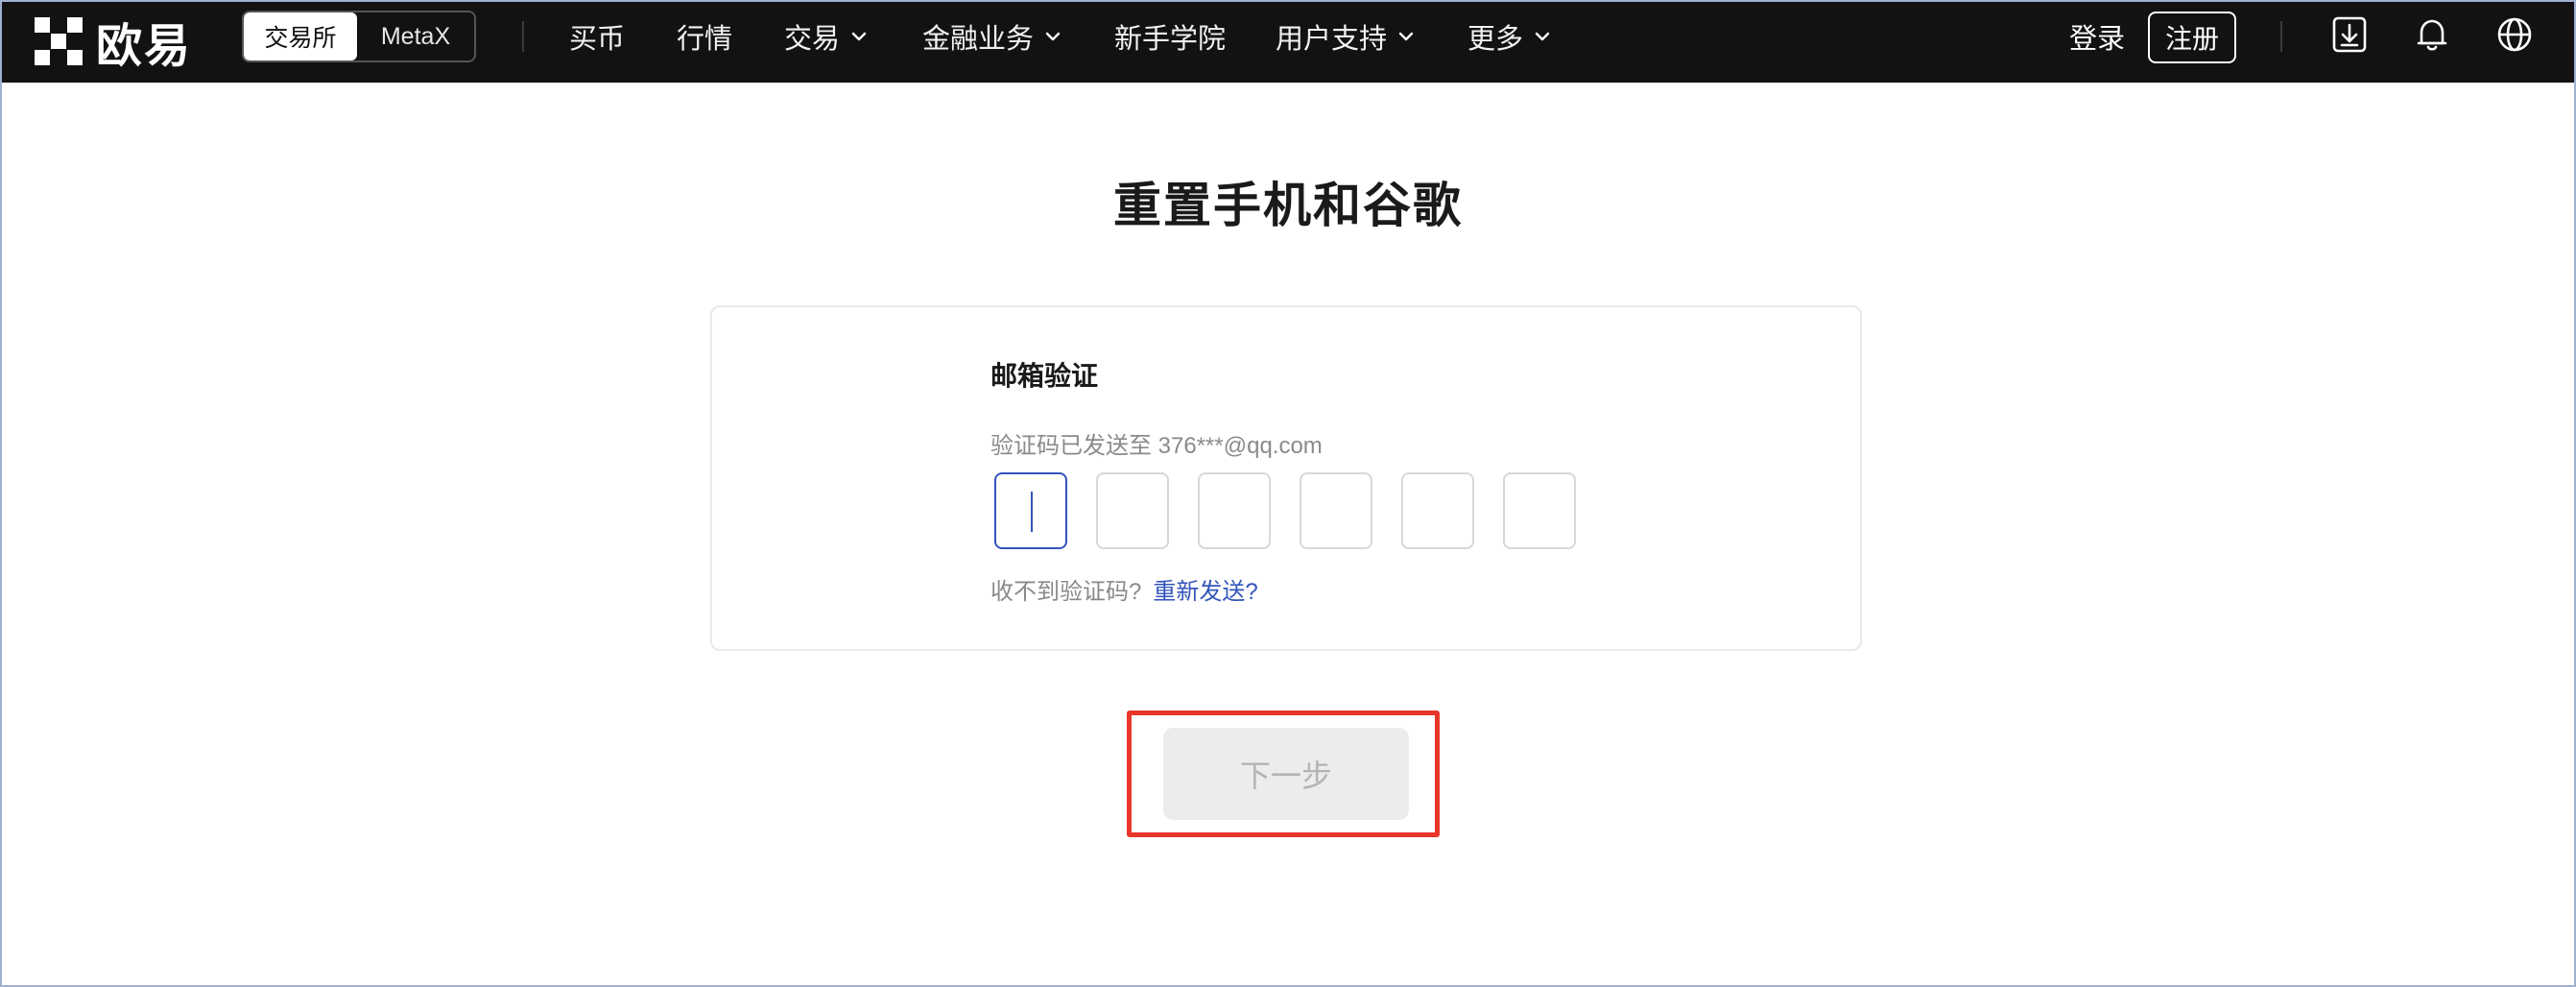 This screenshot has height=987, width=2576. Describe the element at coordinates (1170, 40) in the screenshot. I see `nav-item-label: 新手学院` at that location.